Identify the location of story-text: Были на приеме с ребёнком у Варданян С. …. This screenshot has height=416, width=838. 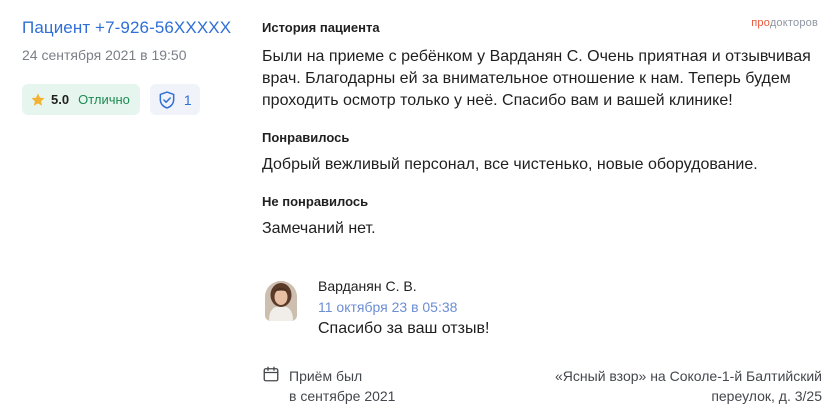
(536, 78).